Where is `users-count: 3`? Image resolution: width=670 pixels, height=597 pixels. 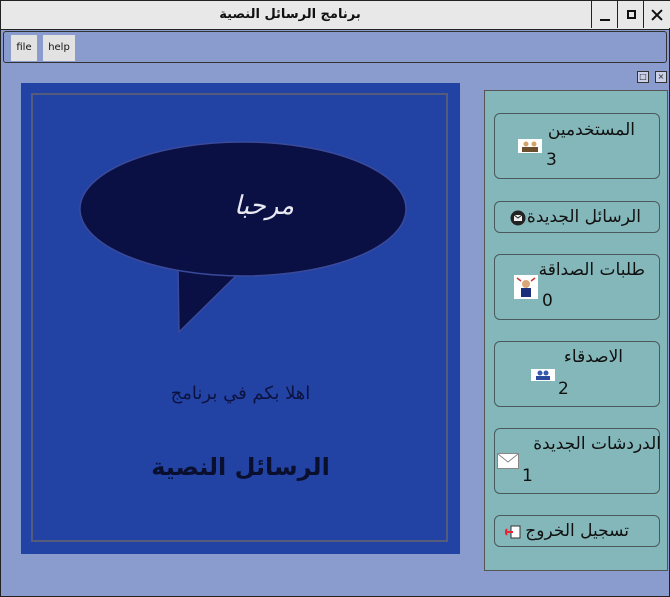 users-count: 3 is located at coordinates (551, 160).